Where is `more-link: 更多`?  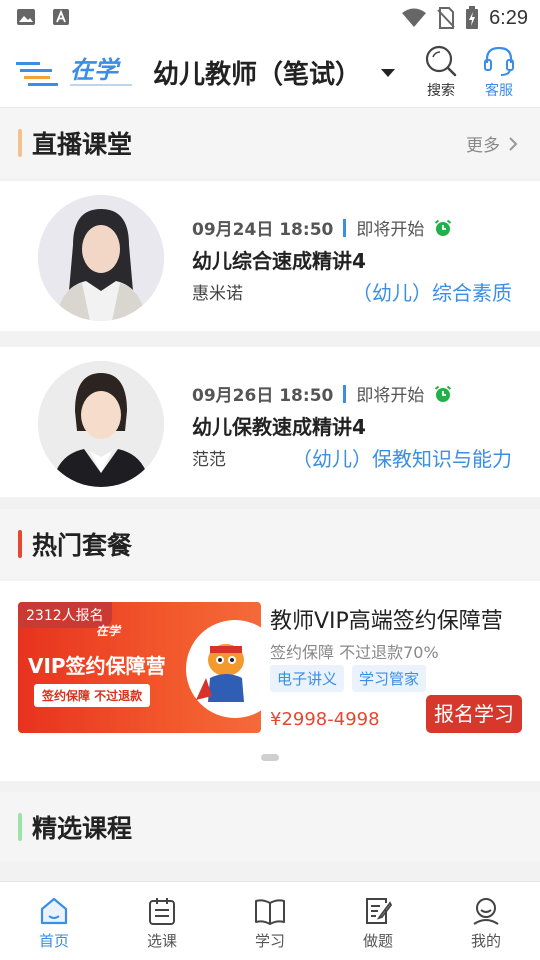
more-link: 更多 is located at coordinates (492, 143).